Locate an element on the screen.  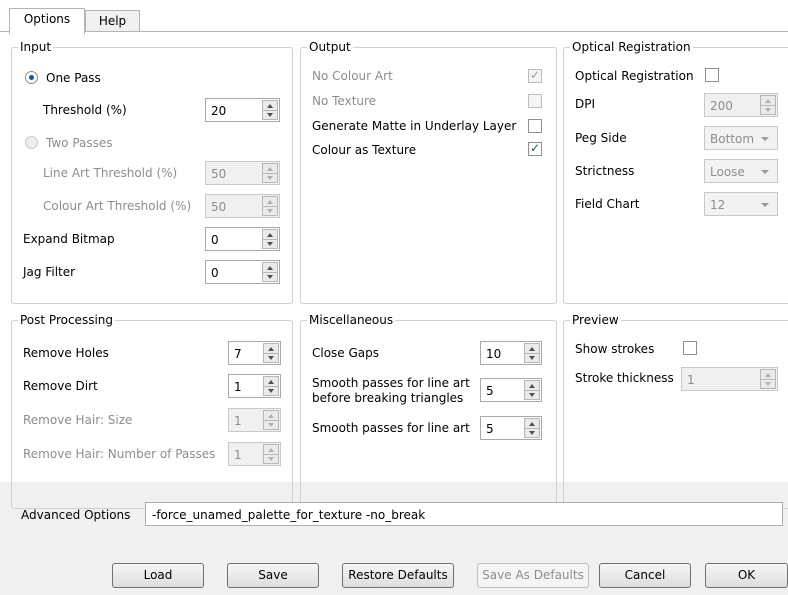
field-chart-label: Field Chart is located at coordinates (607, 204).